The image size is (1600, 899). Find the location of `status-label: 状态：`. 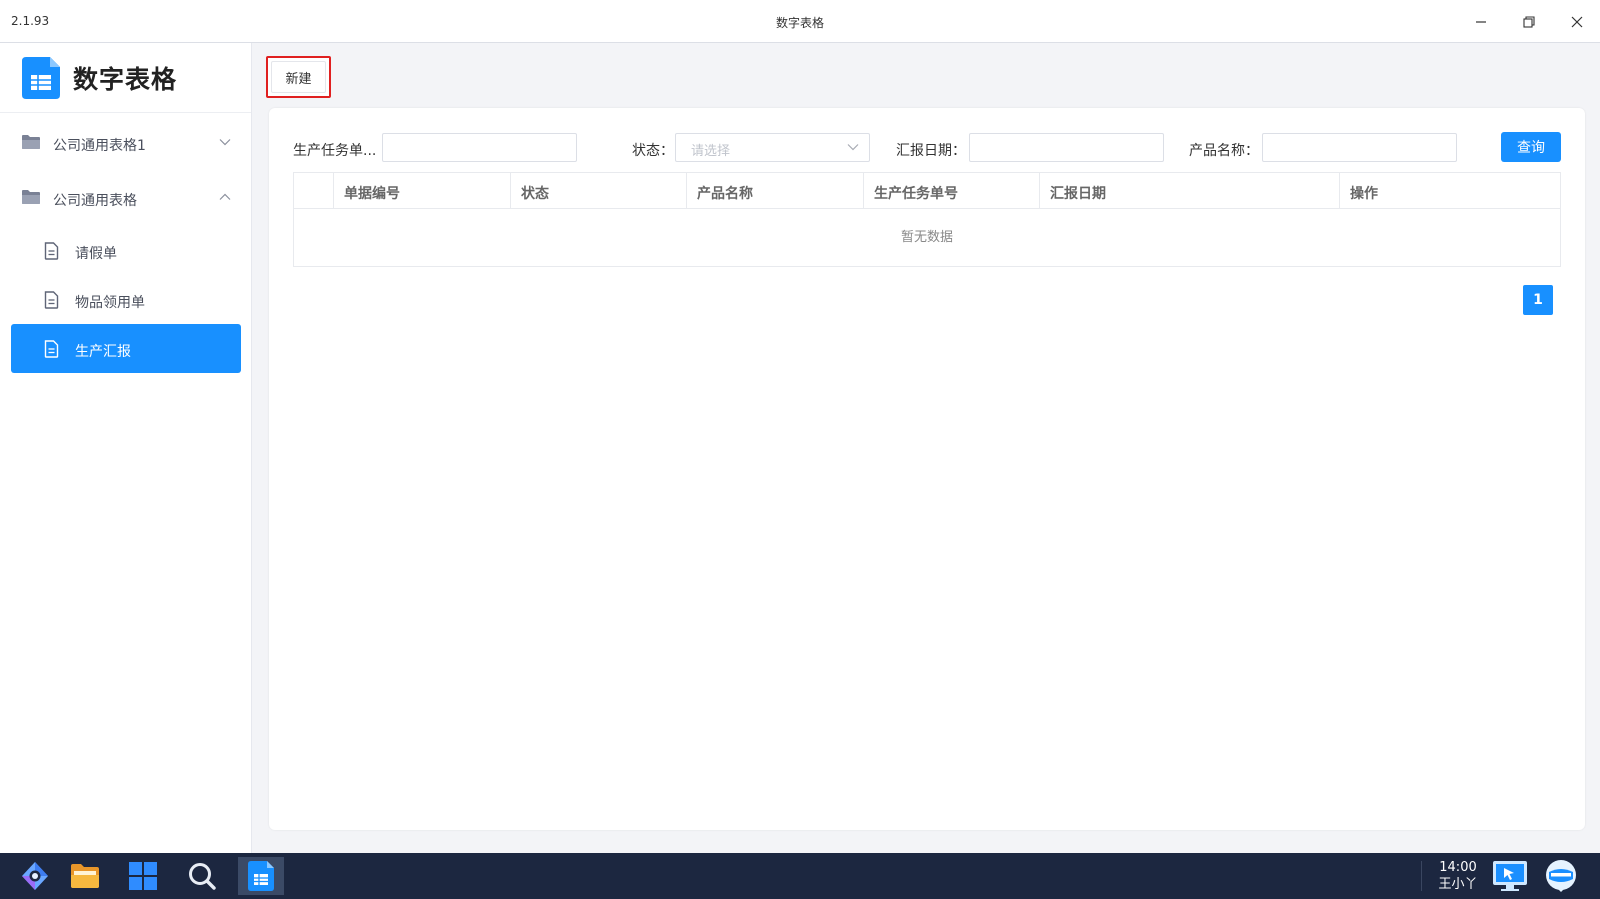

status-label: 状态： is located at coordinates (653, 151).